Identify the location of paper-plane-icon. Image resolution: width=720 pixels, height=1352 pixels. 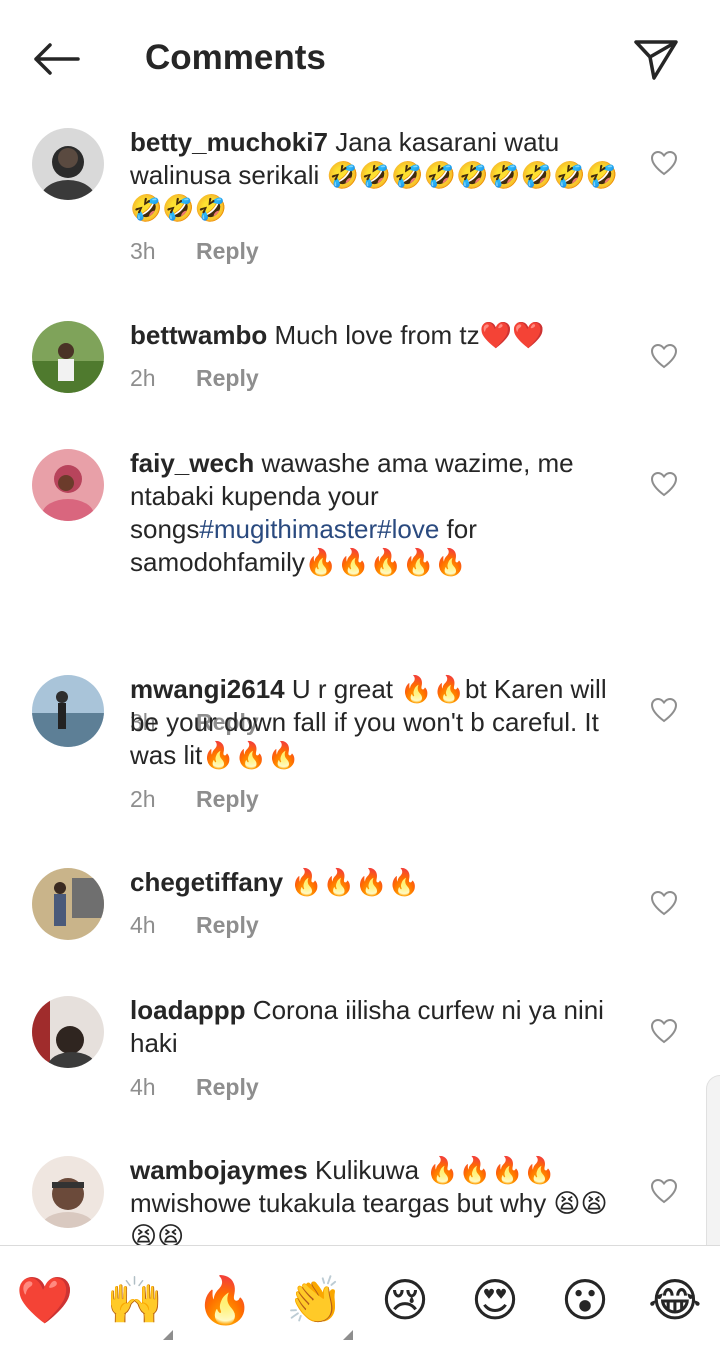
(656, 60).